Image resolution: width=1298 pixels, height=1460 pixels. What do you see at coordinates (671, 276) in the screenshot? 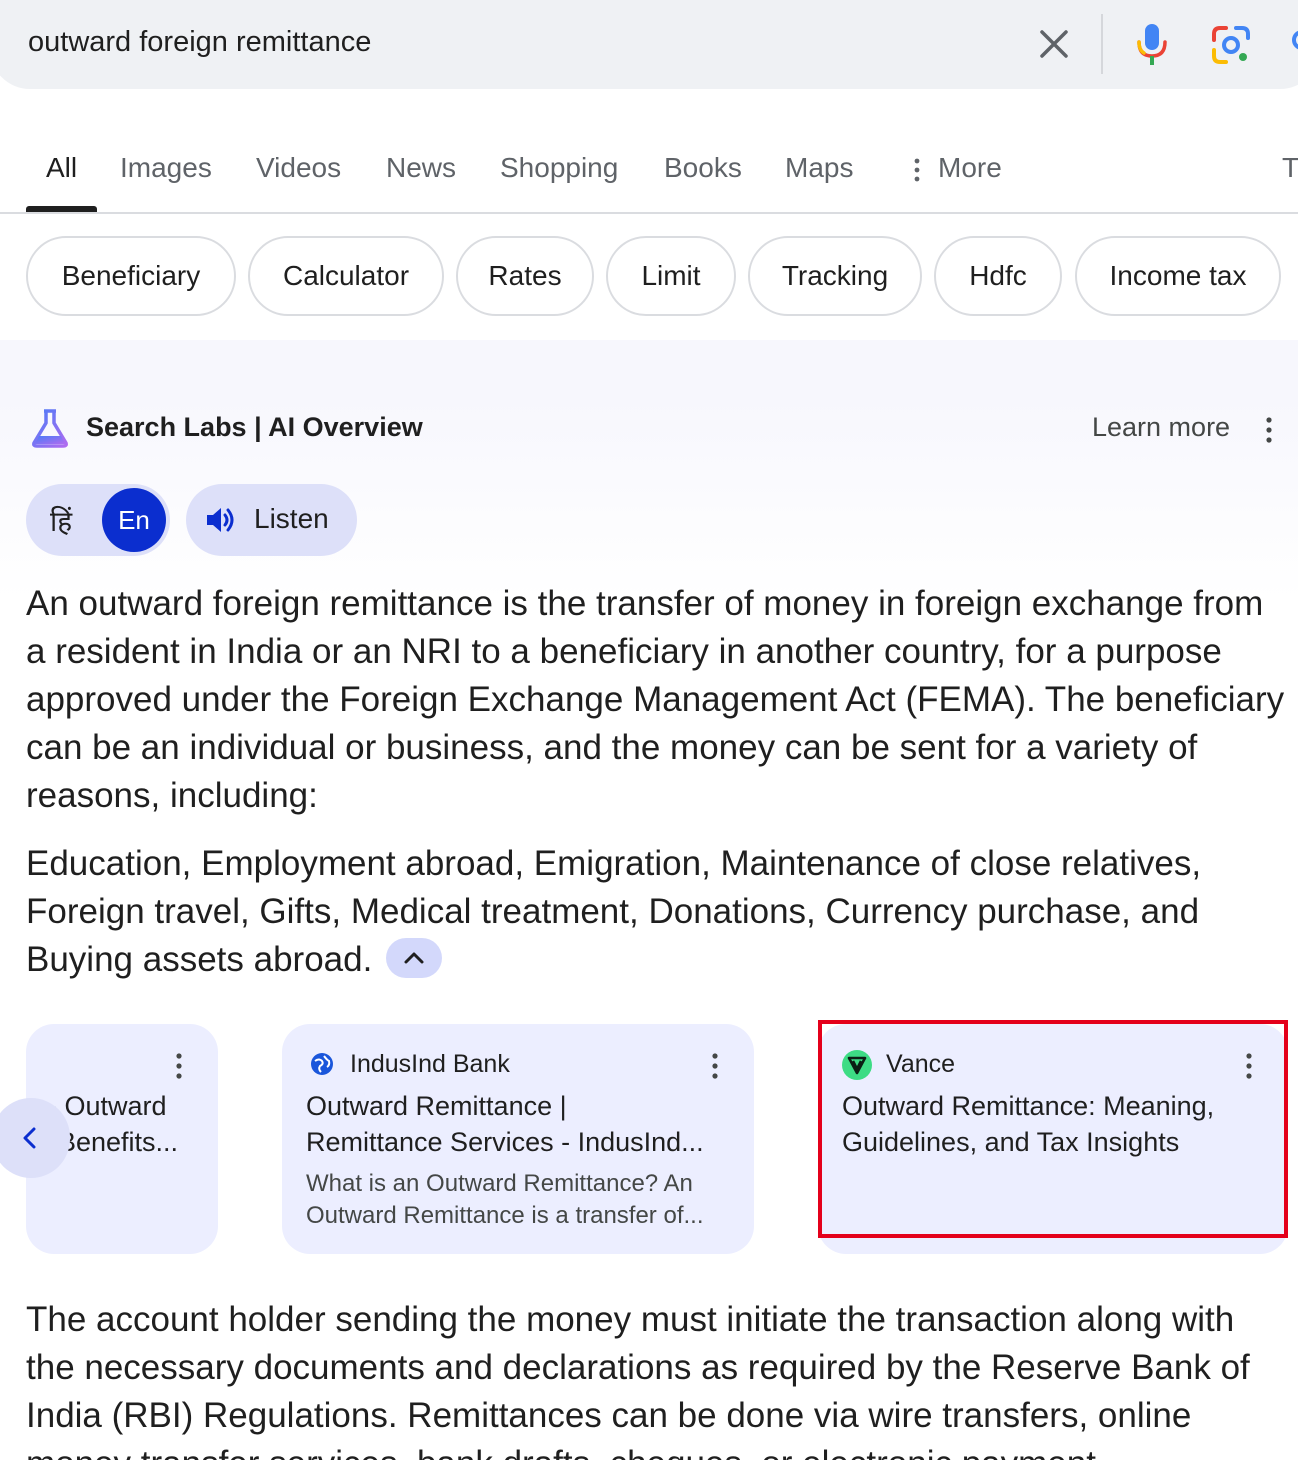
I see `chip-limit: Limit` at bounding box center [671, 276].